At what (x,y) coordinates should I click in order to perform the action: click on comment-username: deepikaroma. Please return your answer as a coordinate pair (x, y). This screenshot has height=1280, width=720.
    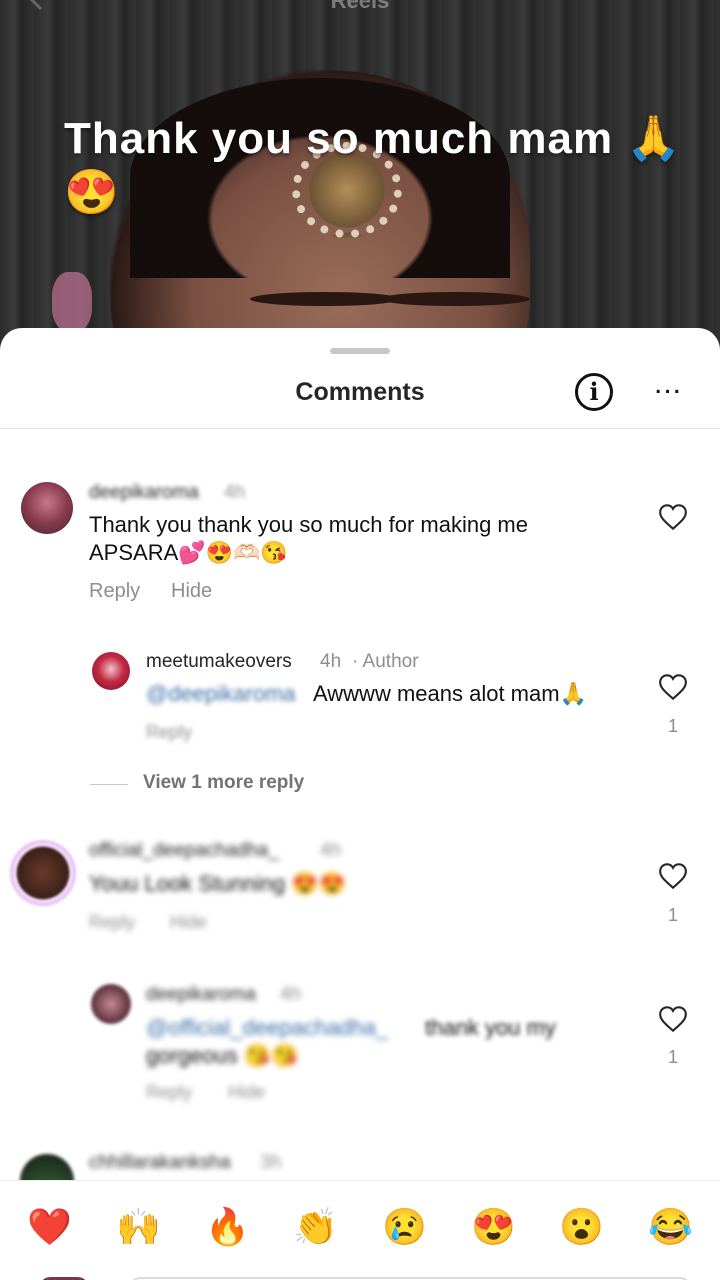
    Looking at the image, I should click on (144, 493).